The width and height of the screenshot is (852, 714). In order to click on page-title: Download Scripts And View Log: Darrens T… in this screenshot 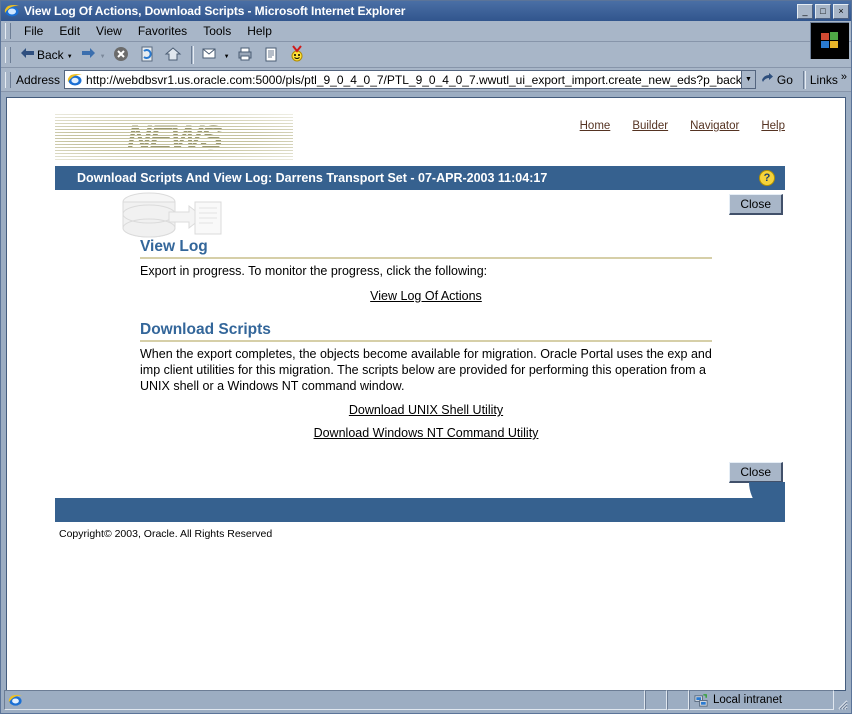, I will do `click(312, 178)`.